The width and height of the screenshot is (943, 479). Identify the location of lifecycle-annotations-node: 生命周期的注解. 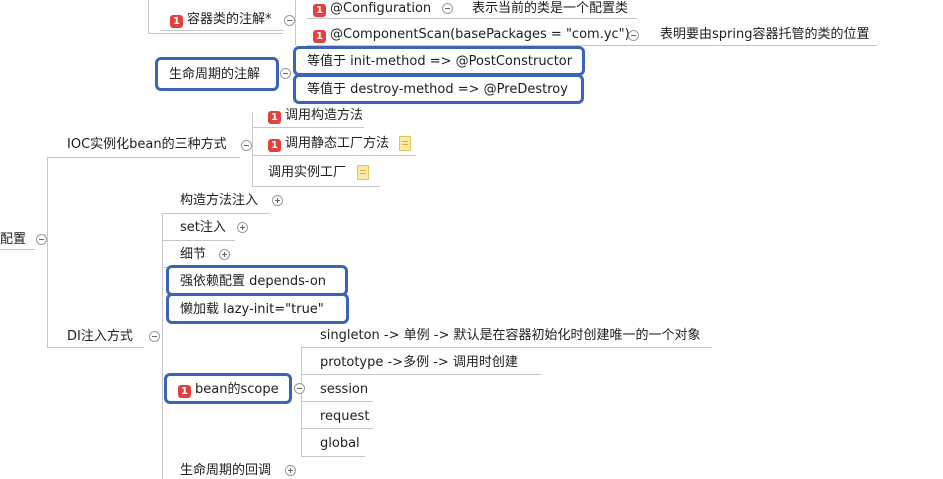
(217, 74).